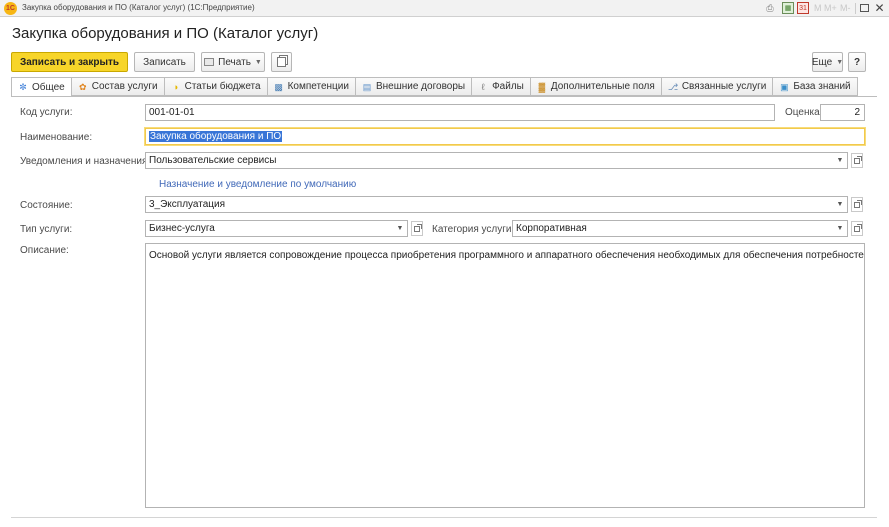  What do you see at coordinates (542, 86) in the screenshot?
I see `chart-icon: ▓` at bounding box center [542, 86].